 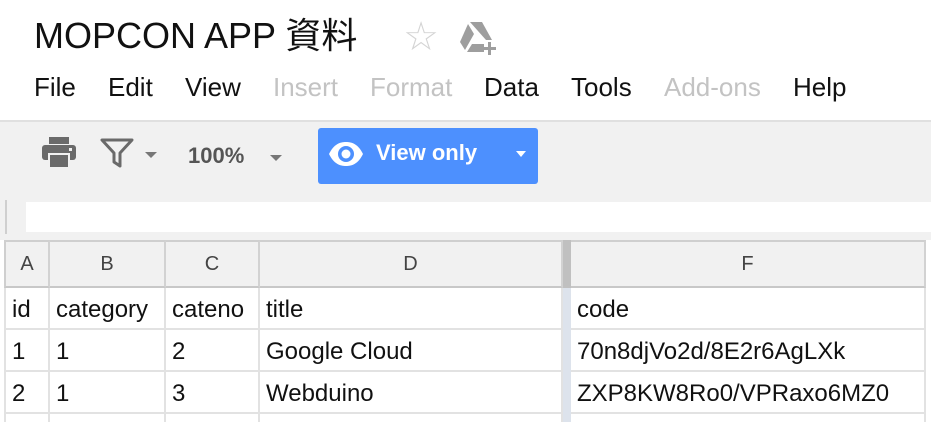 I want to click on view-only-label: View only, so click(x=427, y=152).